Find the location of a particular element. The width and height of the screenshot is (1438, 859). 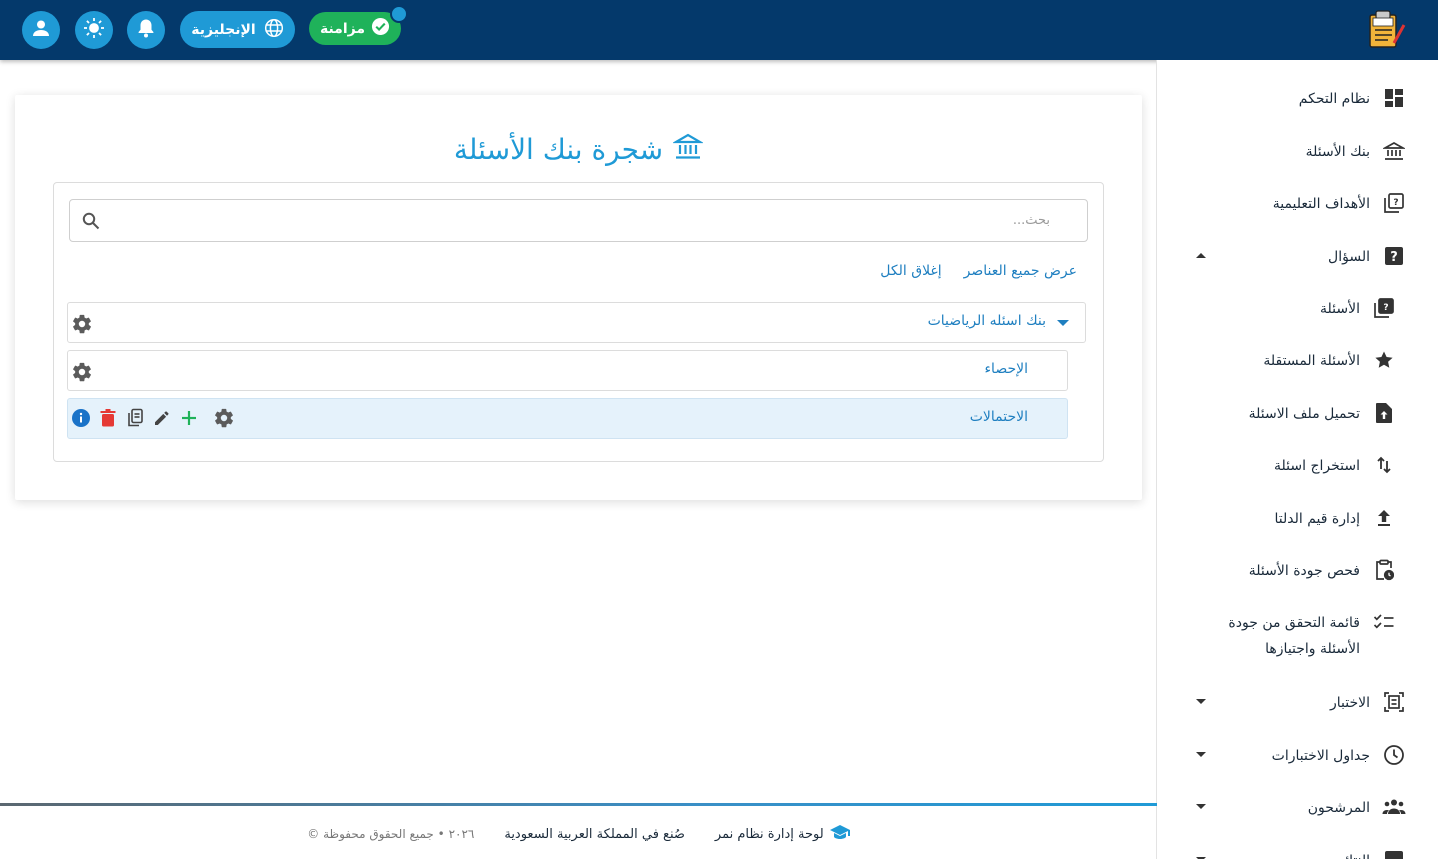

sidebar-item-candidates: المرشحون is located at coordinates (1297, 808).